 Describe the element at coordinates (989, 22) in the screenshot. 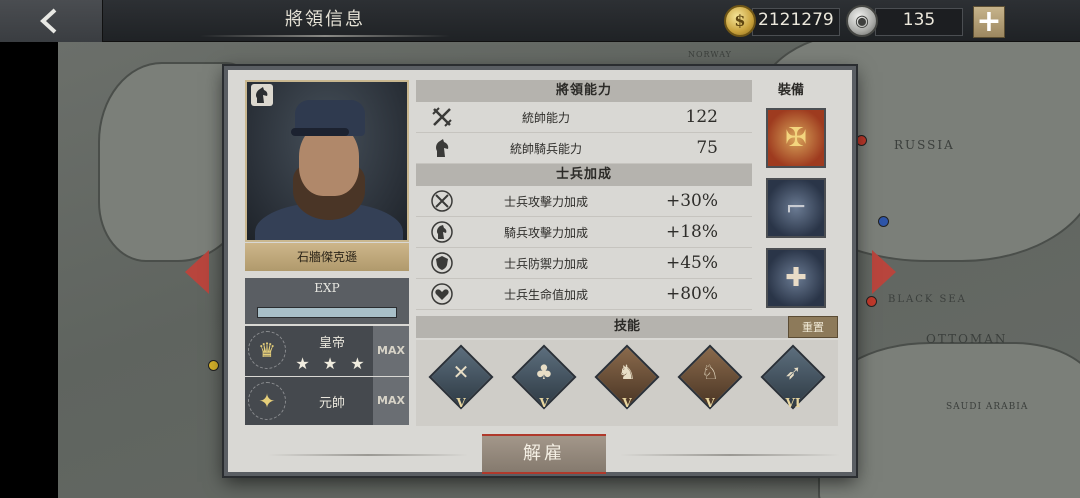

I see `add-currency-button: +` at that location.